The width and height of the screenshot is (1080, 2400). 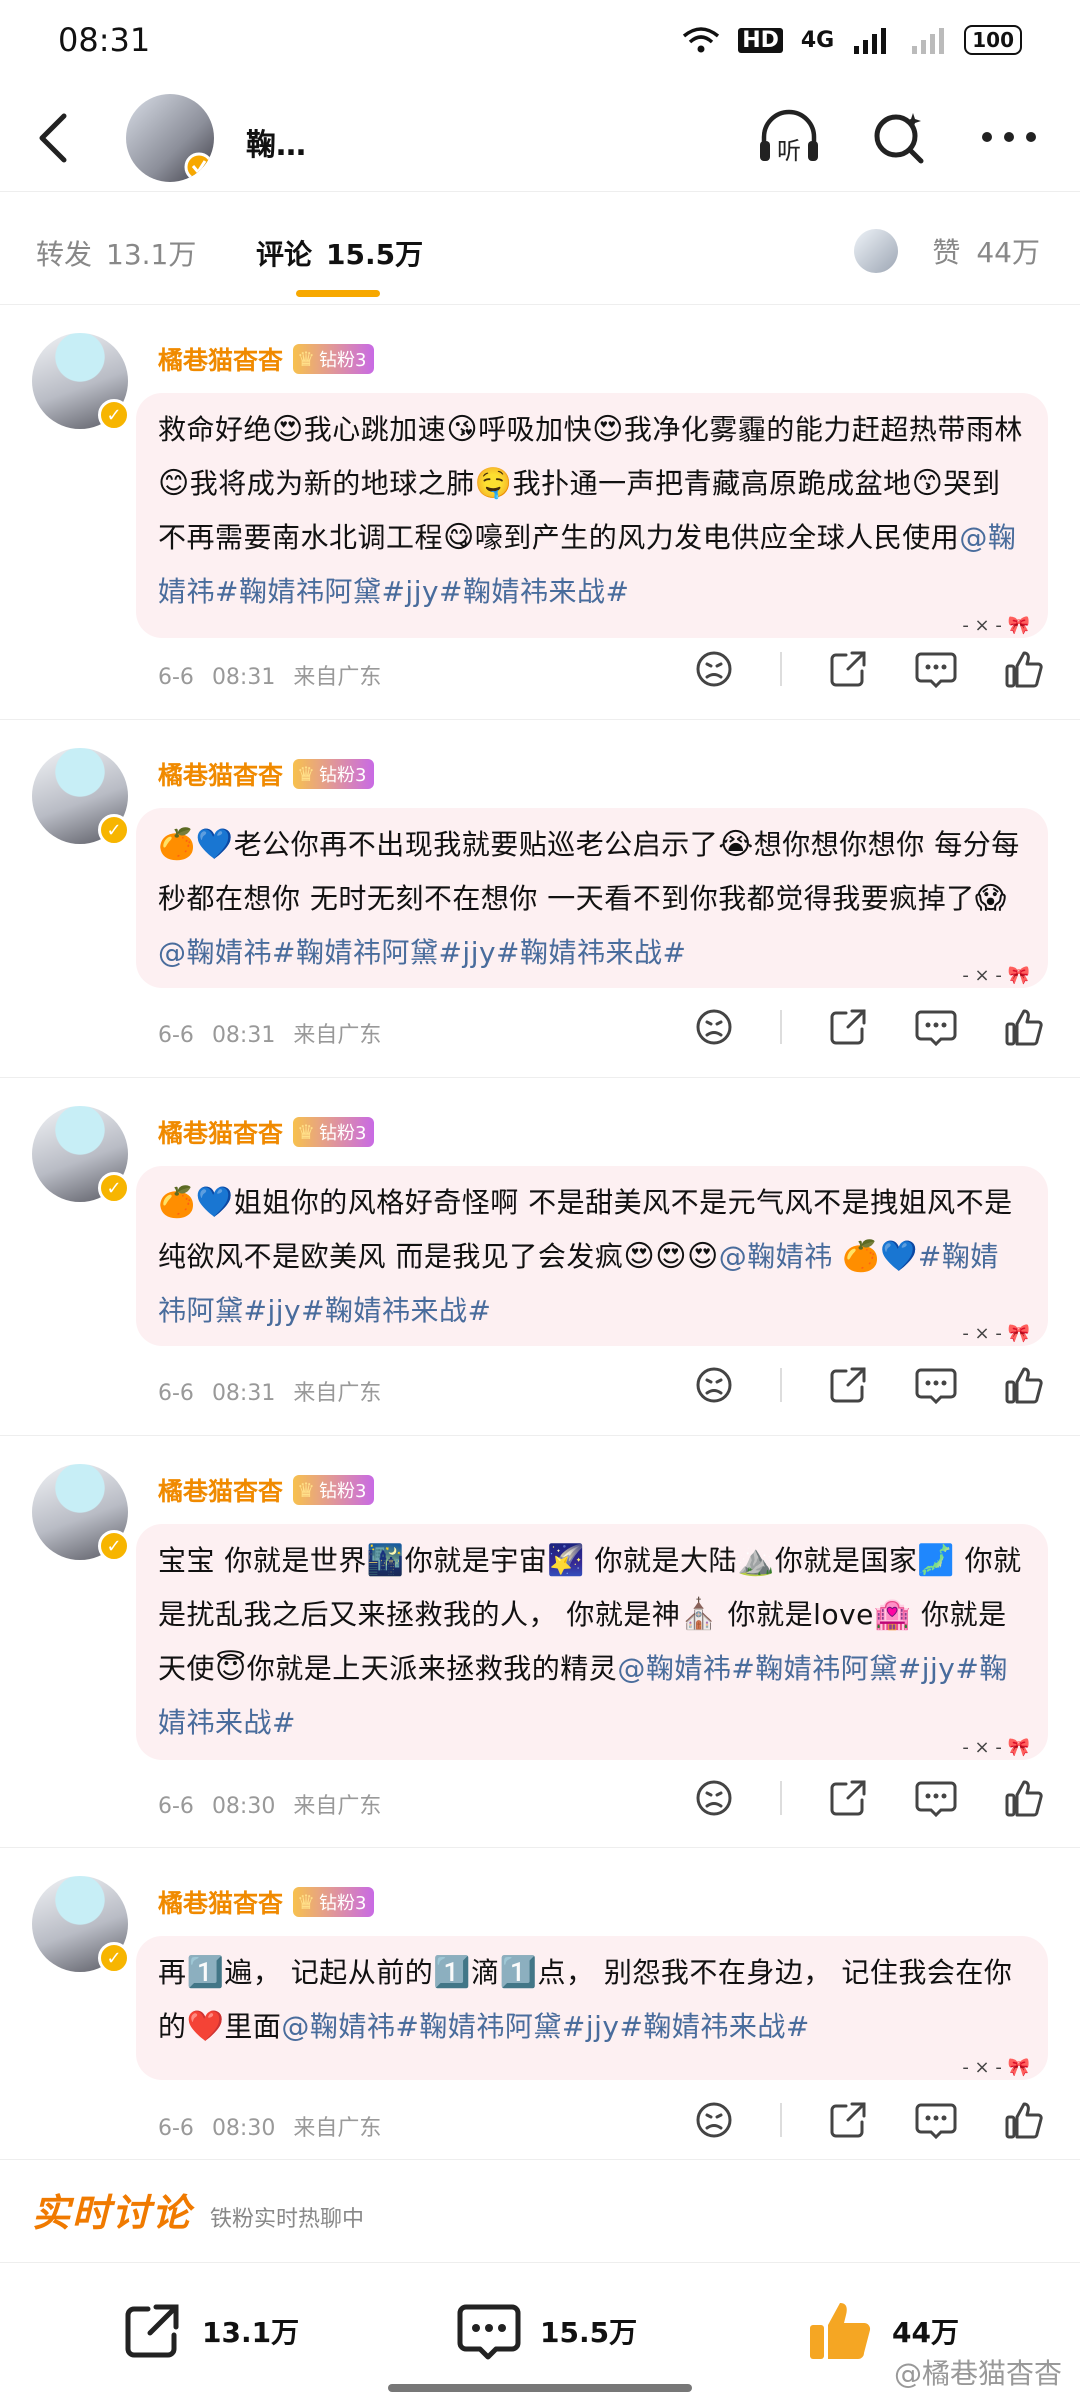 What do you see at coordinates (385, 1560) in the screenshot?
I see `emoji-icon: 🌃` at bounding box center [385, 1560].